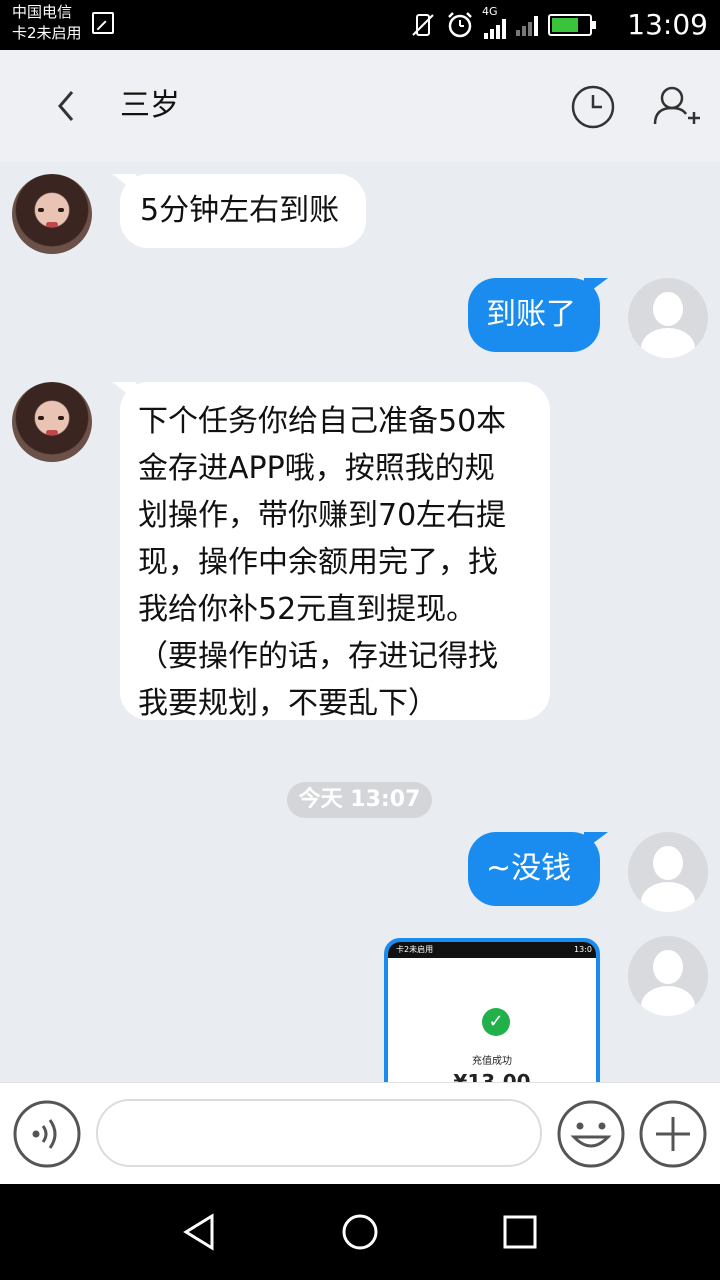 The height and width of the screenshot is (1280, 720). What do you see at coordinates (47, 23) in the screenshot?
I see `carrier-info: 中国电信 卡2未启用` at bounding box center [47, 23].